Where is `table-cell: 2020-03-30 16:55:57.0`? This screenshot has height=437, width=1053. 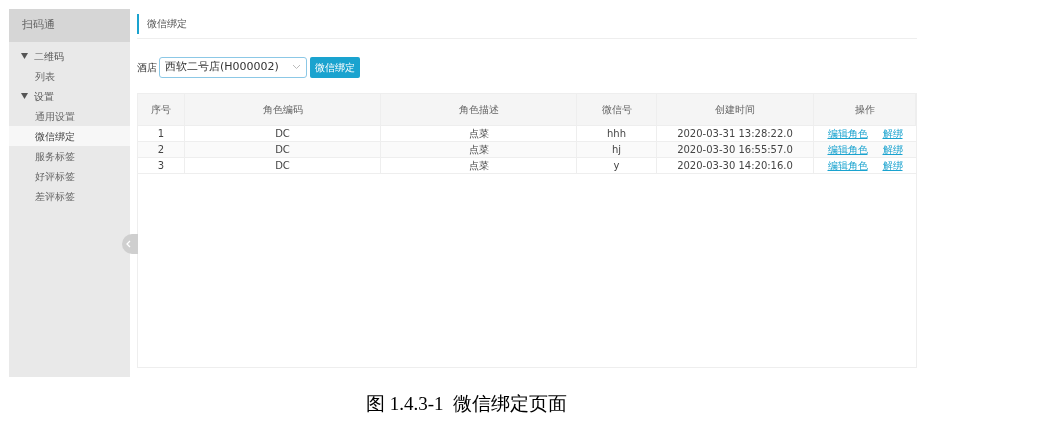 table-cell: 2020-03-30 16:55:57.0 is located at coordinates (735, 149).